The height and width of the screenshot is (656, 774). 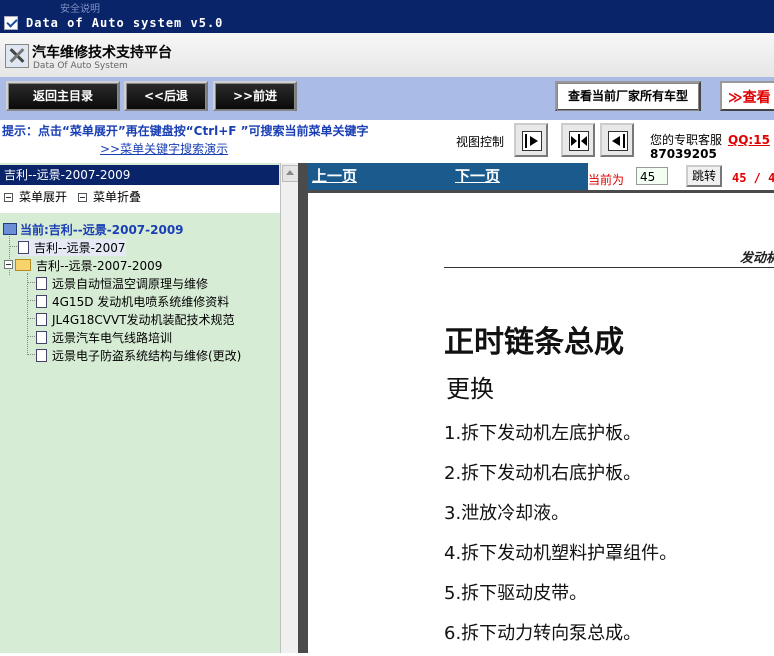 I want to click on collapse-menu-button: 菜单折叠, so click(x=109, y=196).